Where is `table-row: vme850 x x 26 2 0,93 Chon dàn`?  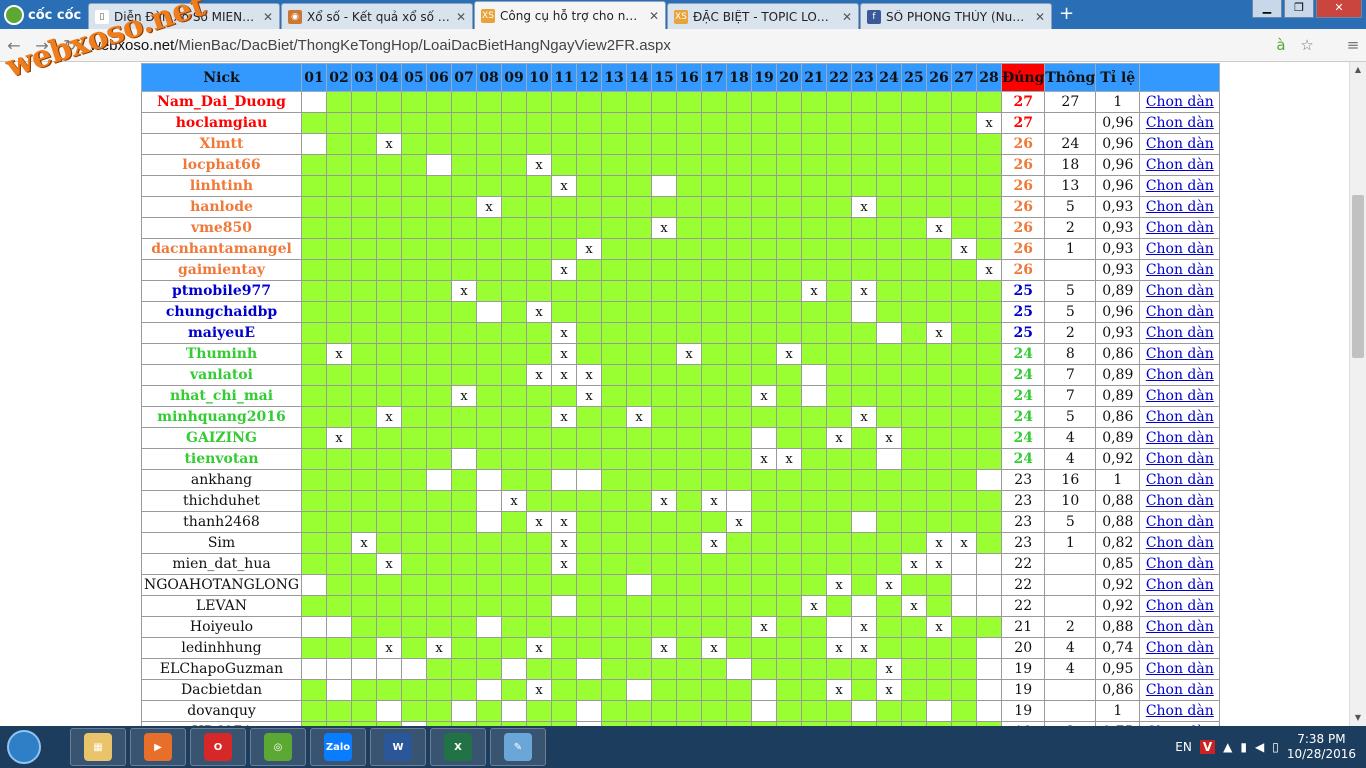 table-row: vme850 x x 26 2 0,93 Chon dàn is located at coordinates (681, 228).